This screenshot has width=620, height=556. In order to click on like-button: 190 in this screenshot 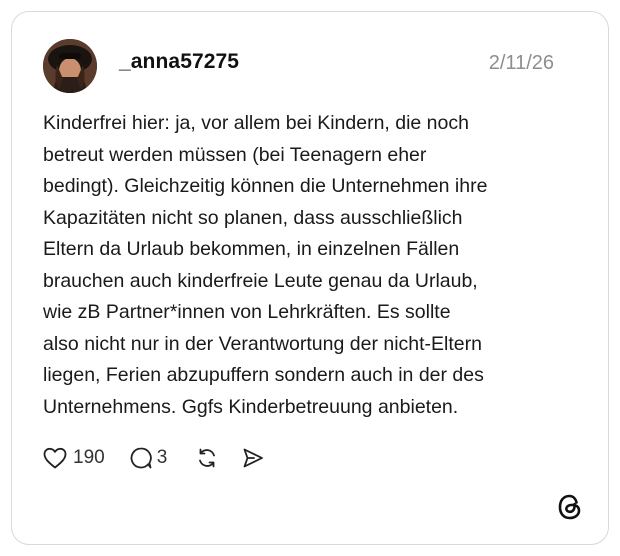, I will do `click(74, 458)`.